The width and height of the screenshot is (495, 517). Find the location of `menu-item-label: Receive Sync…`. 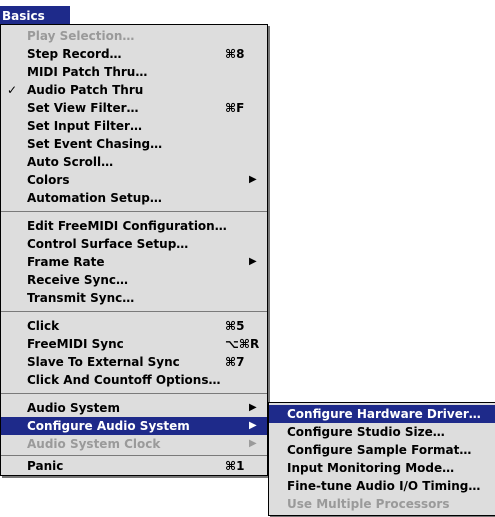

menu-item-label: Receive Sync… is located at coordinates (78, 280).